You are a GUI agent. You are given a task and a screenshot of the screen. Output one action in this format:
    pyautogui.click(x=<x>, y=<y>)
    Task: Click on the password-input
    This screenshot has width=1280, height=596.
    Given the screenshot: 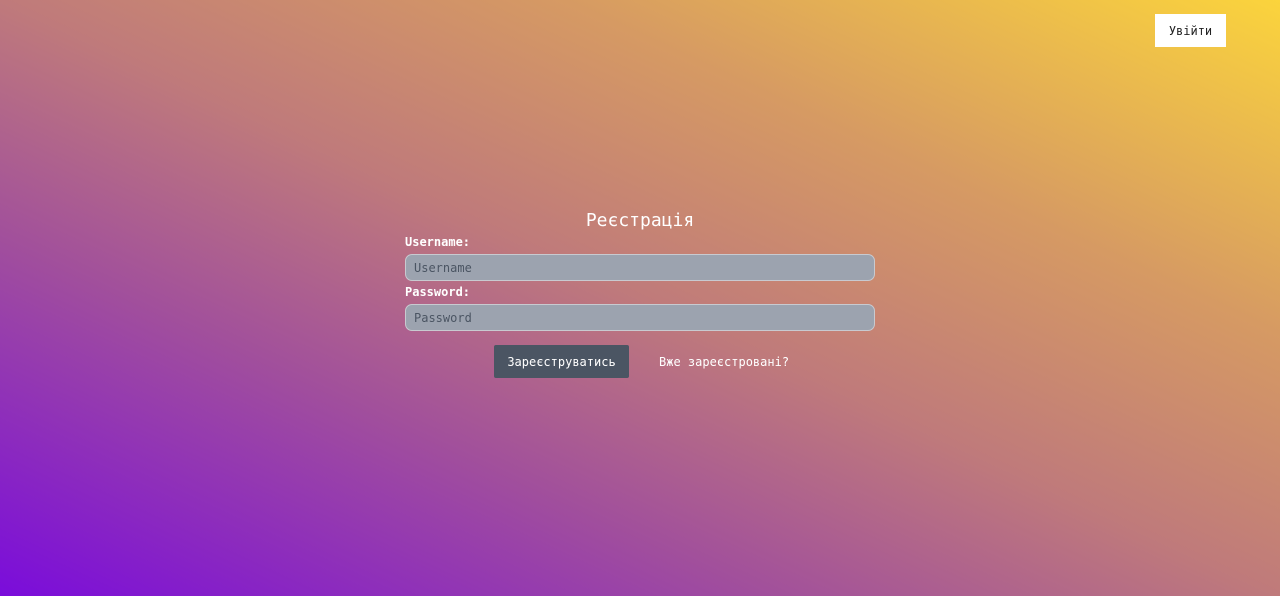 What is the action you would take?
    pyautogui.click(x=640, y=317)
    